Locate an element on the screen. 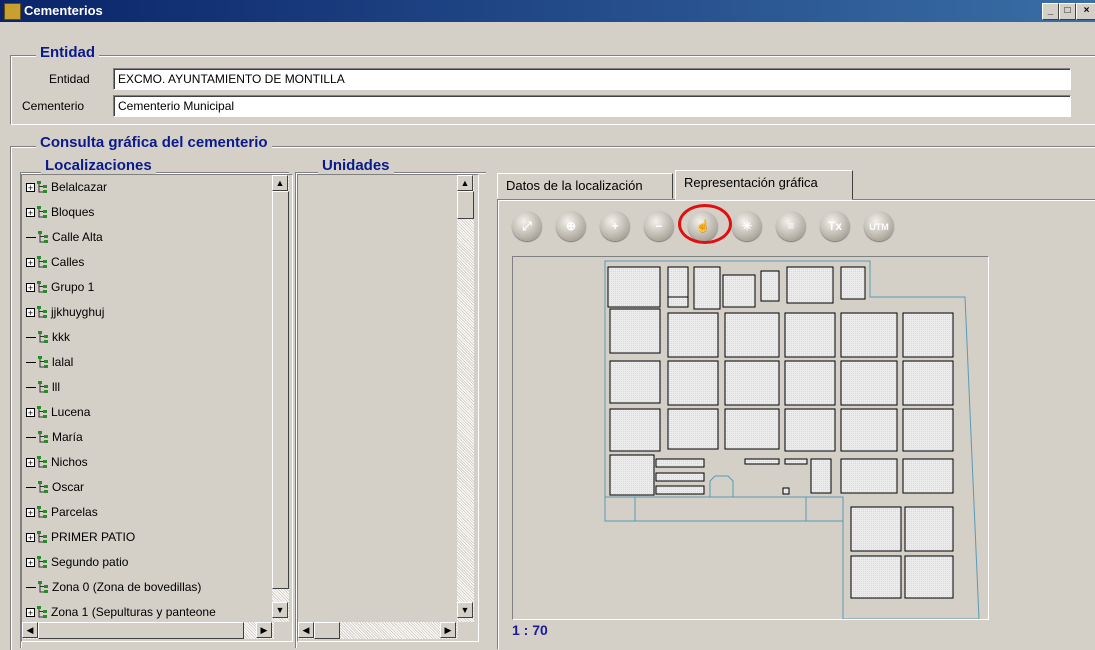  tree-scroll-right-button: ▶ is located at coordinates (264, 630).